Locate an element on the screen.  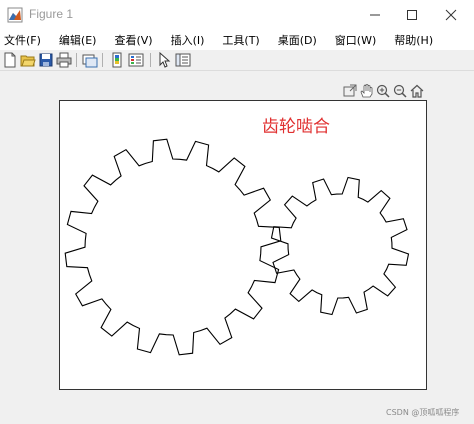
menu-file: 文件(F) is located at coordinates (22, 40).